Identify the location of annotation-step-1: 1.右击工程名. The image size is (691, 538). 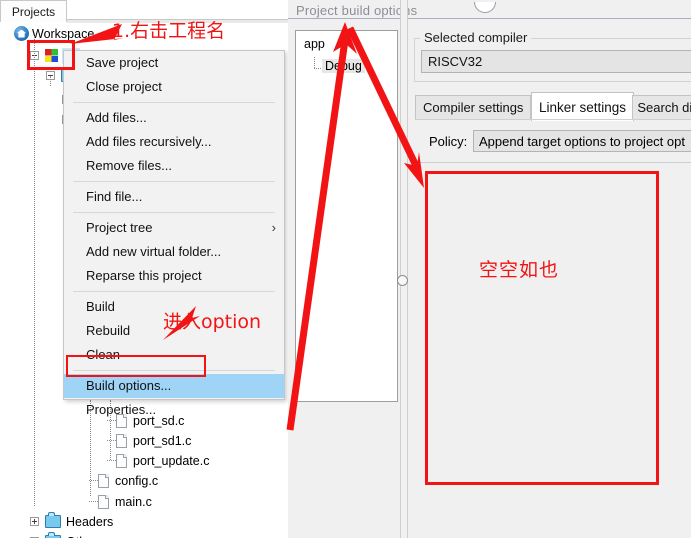
(169, 31).